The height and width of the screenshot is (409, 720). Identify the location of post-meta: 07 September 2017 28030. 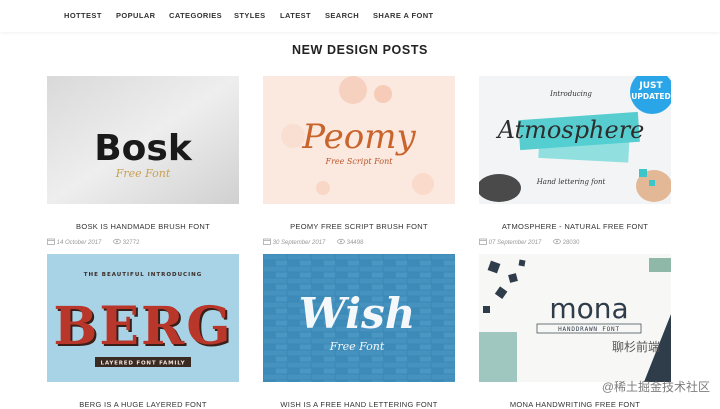
(575, 242).